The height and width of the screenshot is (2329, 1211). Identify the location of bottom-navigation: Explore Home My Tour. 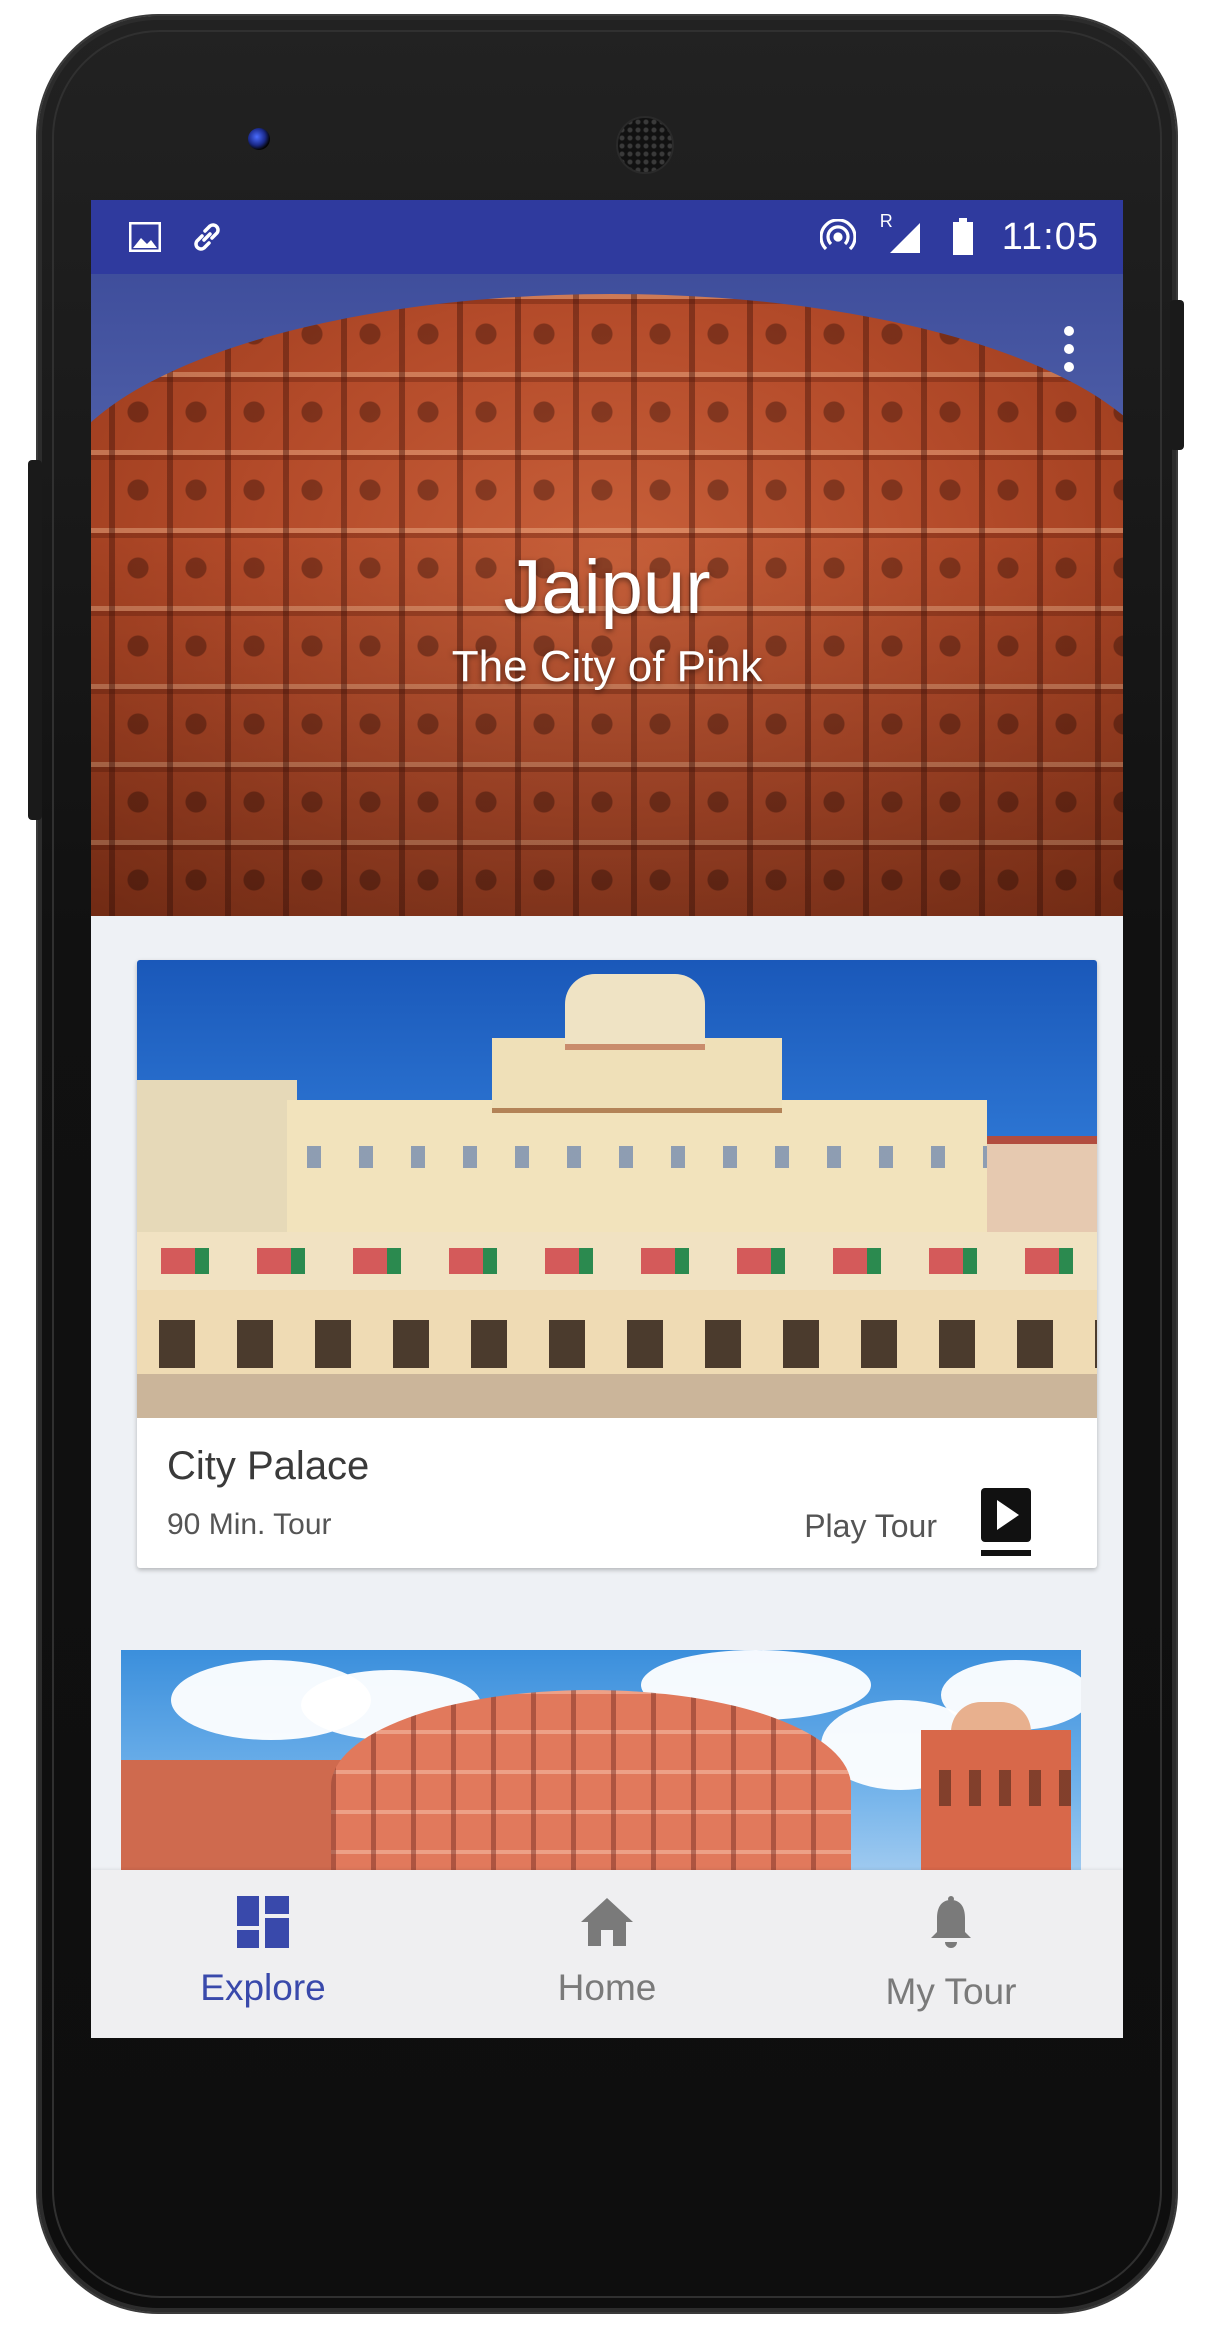
(607, 1954).